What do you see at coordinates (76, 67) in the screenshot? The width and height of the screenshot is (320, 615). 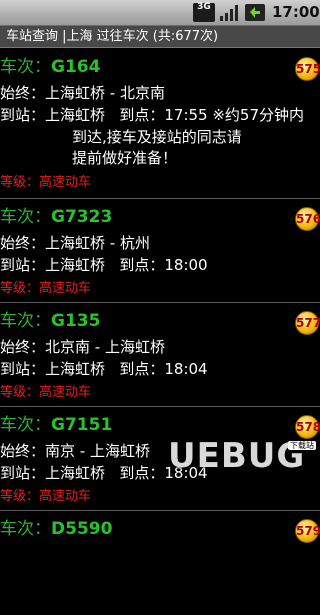 I see `train-number: G164` at bounding box center [76, 67].